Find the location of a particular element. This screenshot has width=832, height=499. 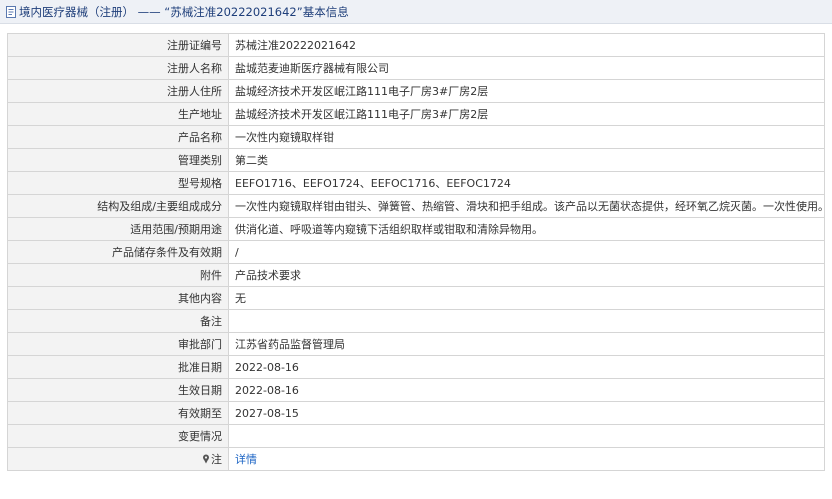

row-label: 结构及组成/主要组成成分 is located at coordinates (118, 206).